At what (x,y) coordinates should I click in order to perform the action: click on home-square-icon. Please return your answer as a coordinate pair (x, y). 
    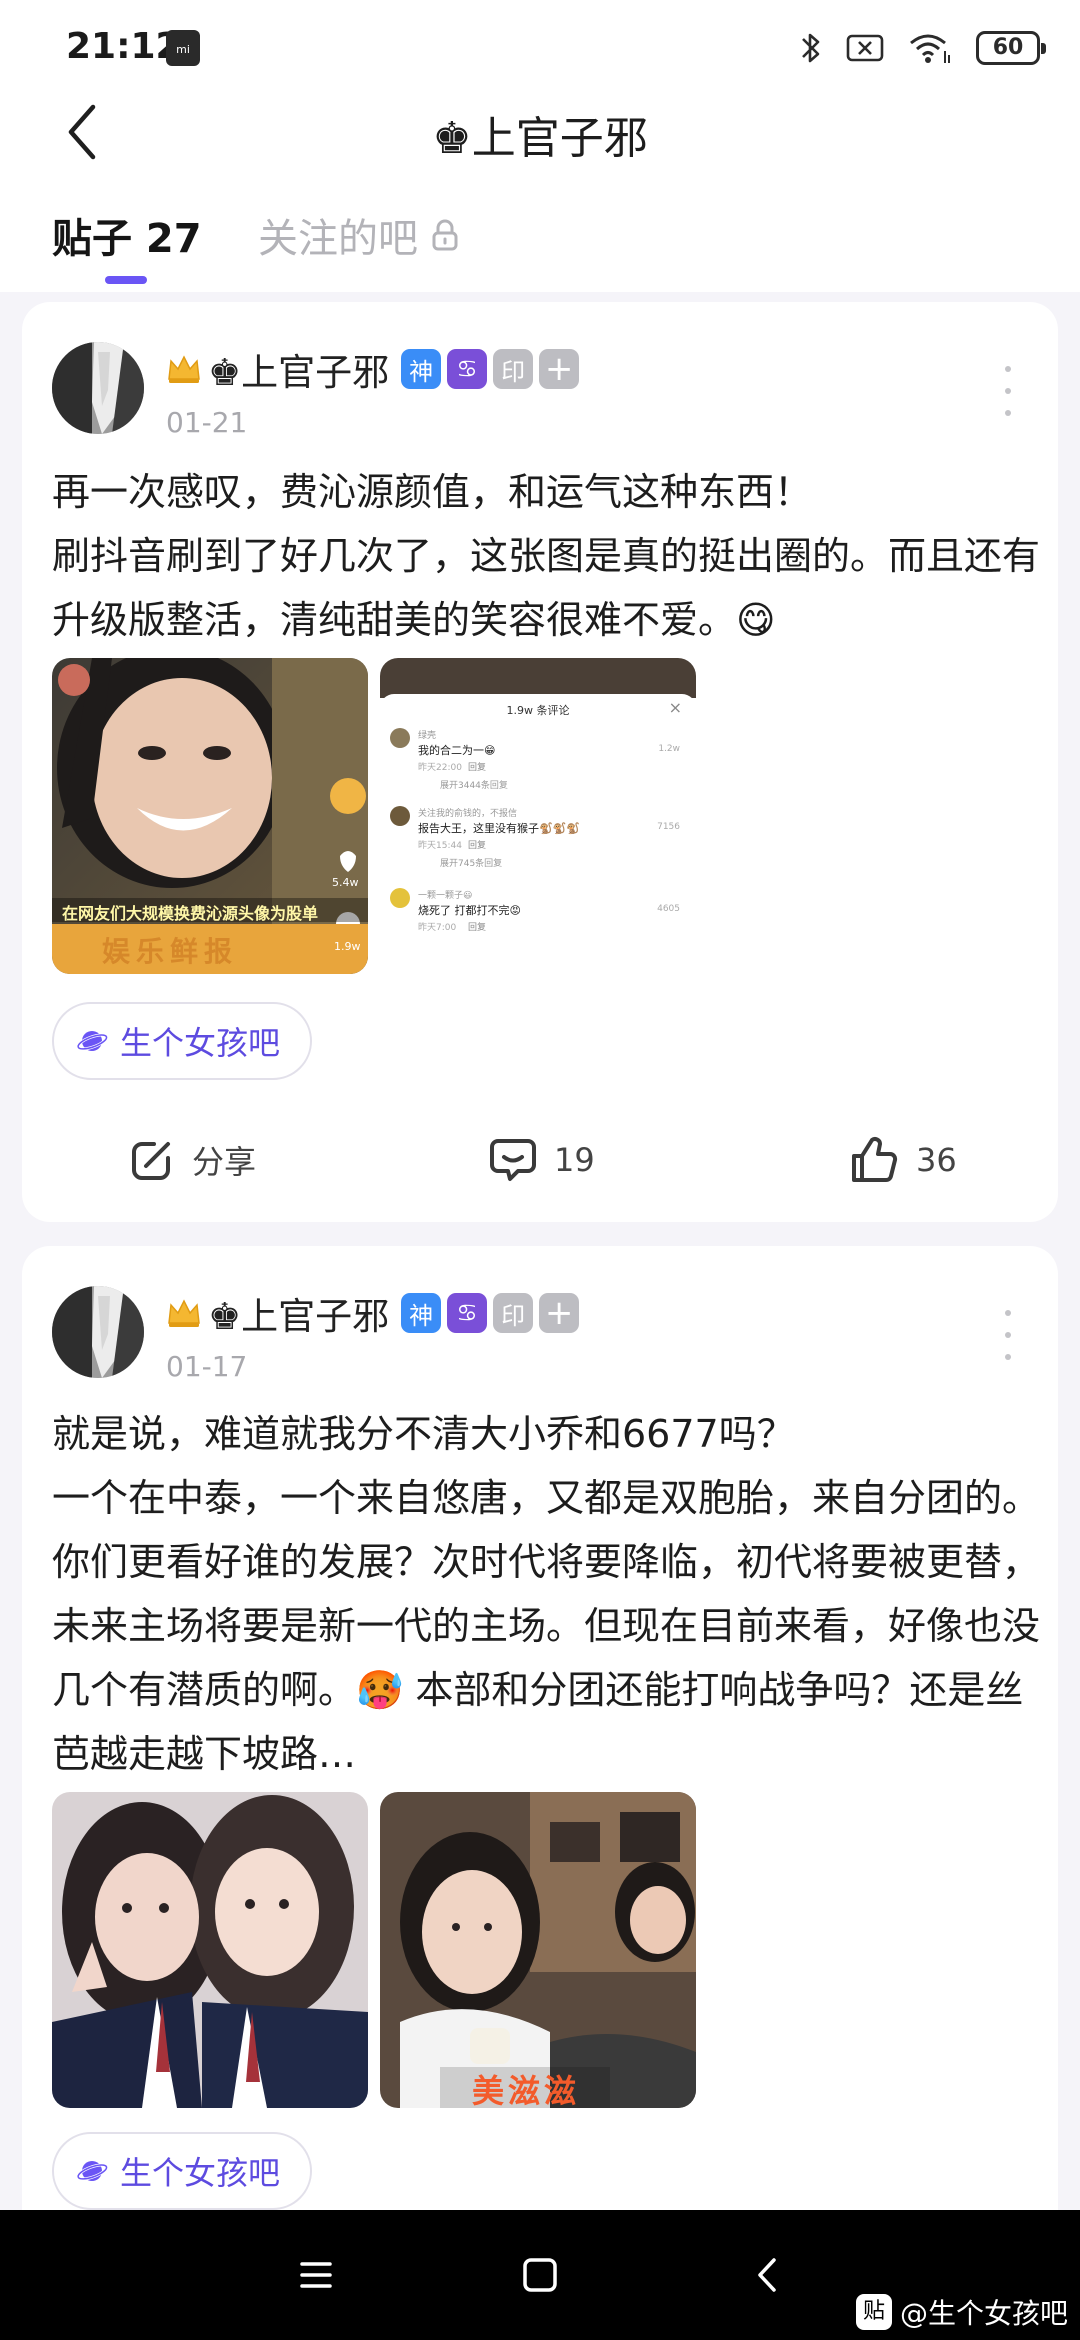
    Looking at the image, I should click on (540, 2275).